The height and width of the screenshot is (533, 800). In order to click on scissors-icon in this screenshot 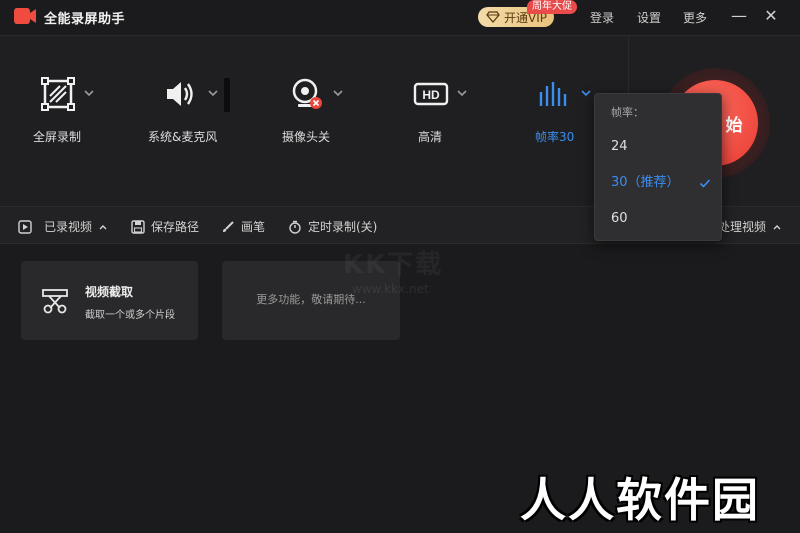, I will do `click(55, 301)`.